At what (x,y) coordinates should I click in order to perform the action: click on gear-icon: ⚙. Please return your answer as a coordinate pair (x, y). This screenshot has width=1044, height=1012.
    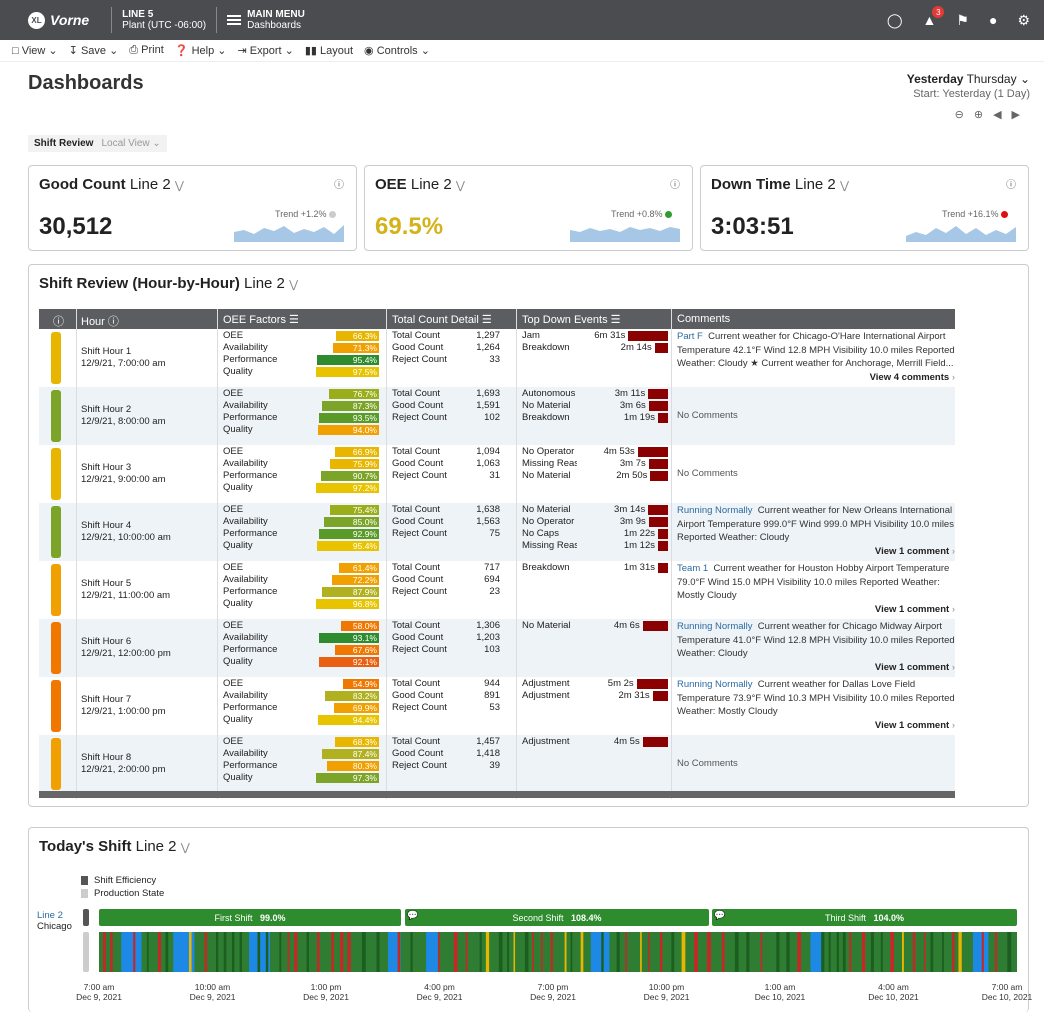
    Looking at the image, I should click on (1023, 20).